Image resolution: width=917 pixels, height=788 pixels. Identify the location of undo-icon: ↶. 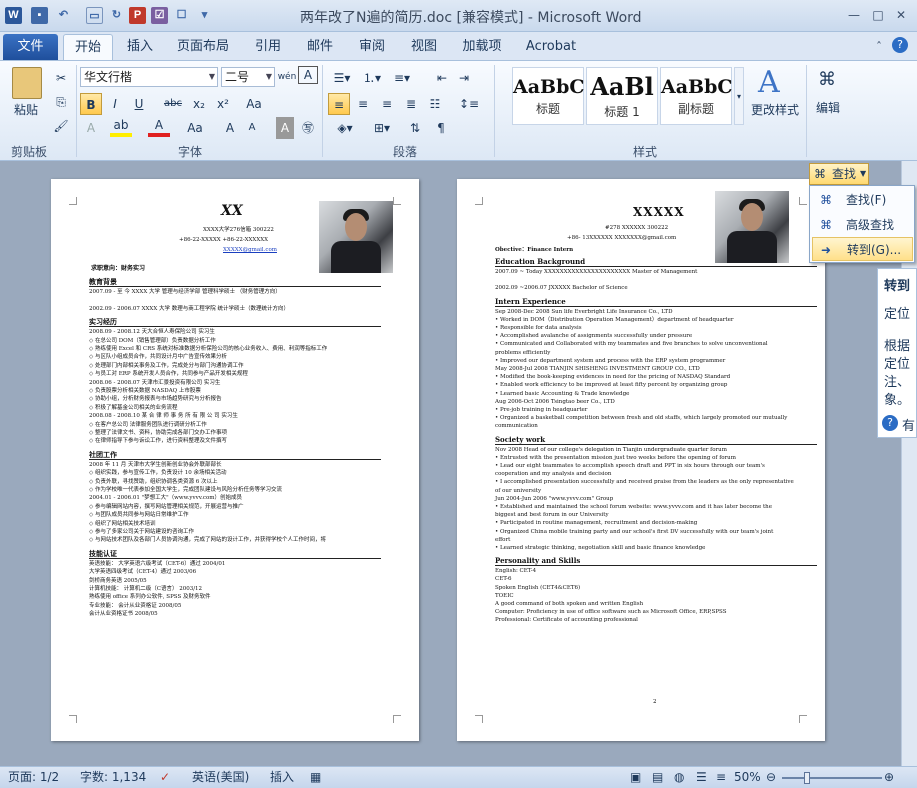
(63, 15).